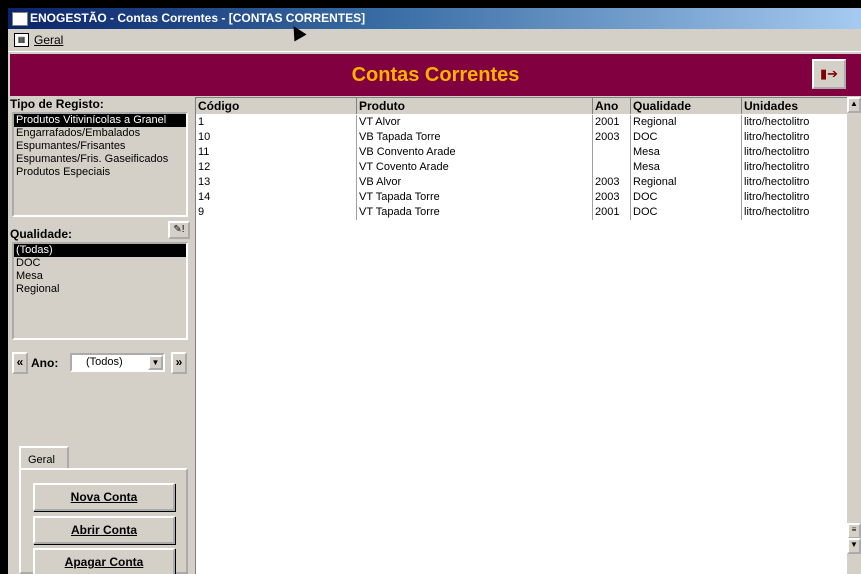  I want to click on abrir-conta-button: Abrir Conta, so click(104, 530).